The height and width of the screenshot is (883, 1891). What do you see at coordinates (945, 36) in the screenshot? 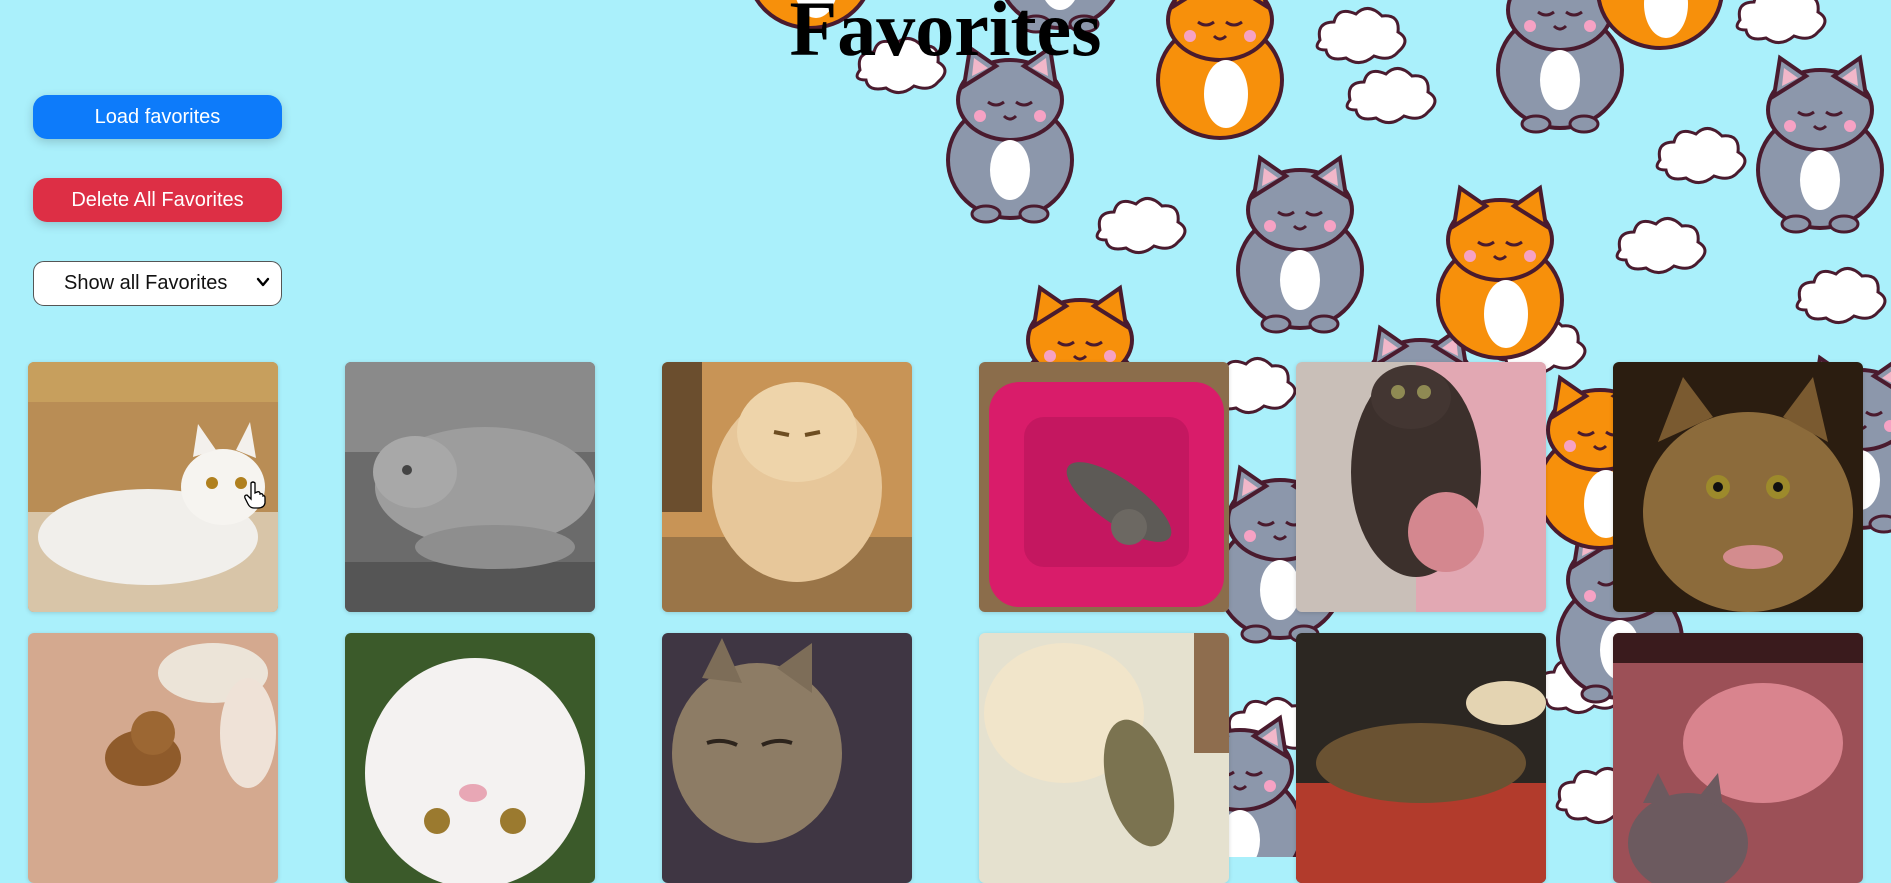
I see `page-title: Favorites` at bounding box center [945, 36].